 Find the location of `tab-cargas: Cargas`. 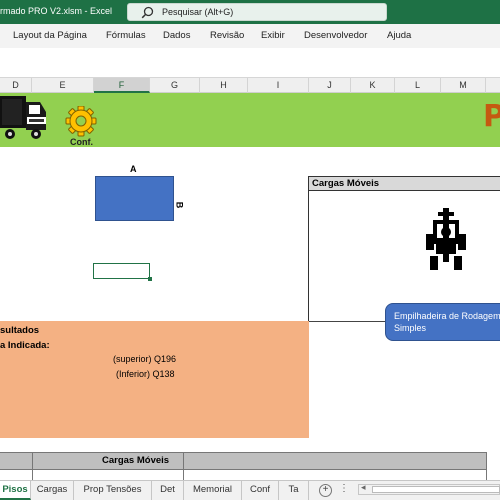

tab-cargas: Cargas is located at coordinates (52, 490).